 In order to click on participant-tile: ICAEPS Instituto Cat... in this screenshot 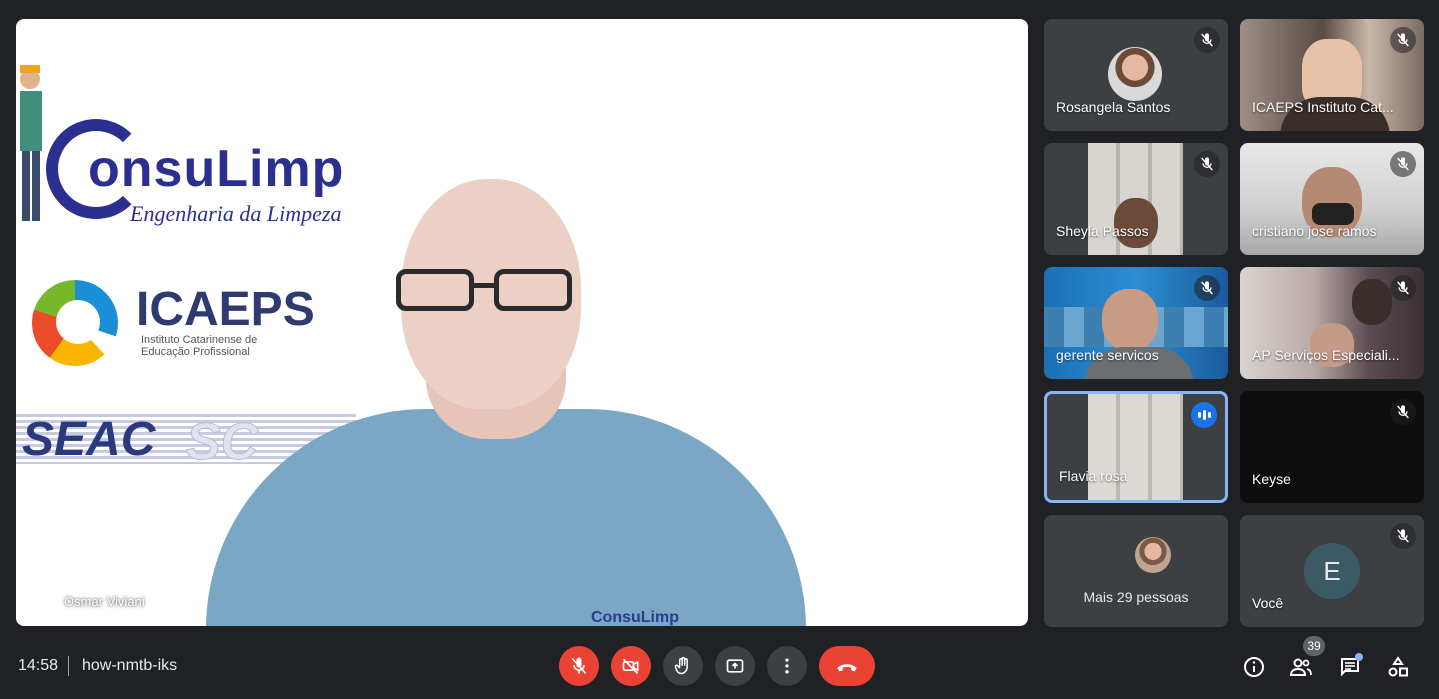, I will do `click(1332, 75)`.